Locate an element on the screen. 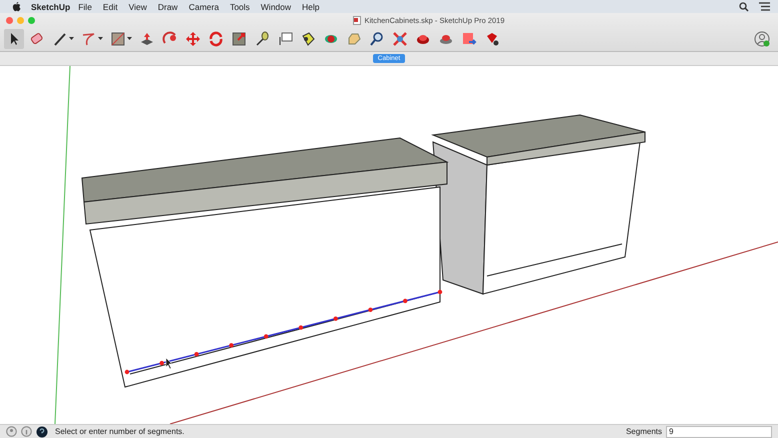 Image resolution: width=778 pixels, height=438 pixels. arc-icon is located at coordinates (89, 38).